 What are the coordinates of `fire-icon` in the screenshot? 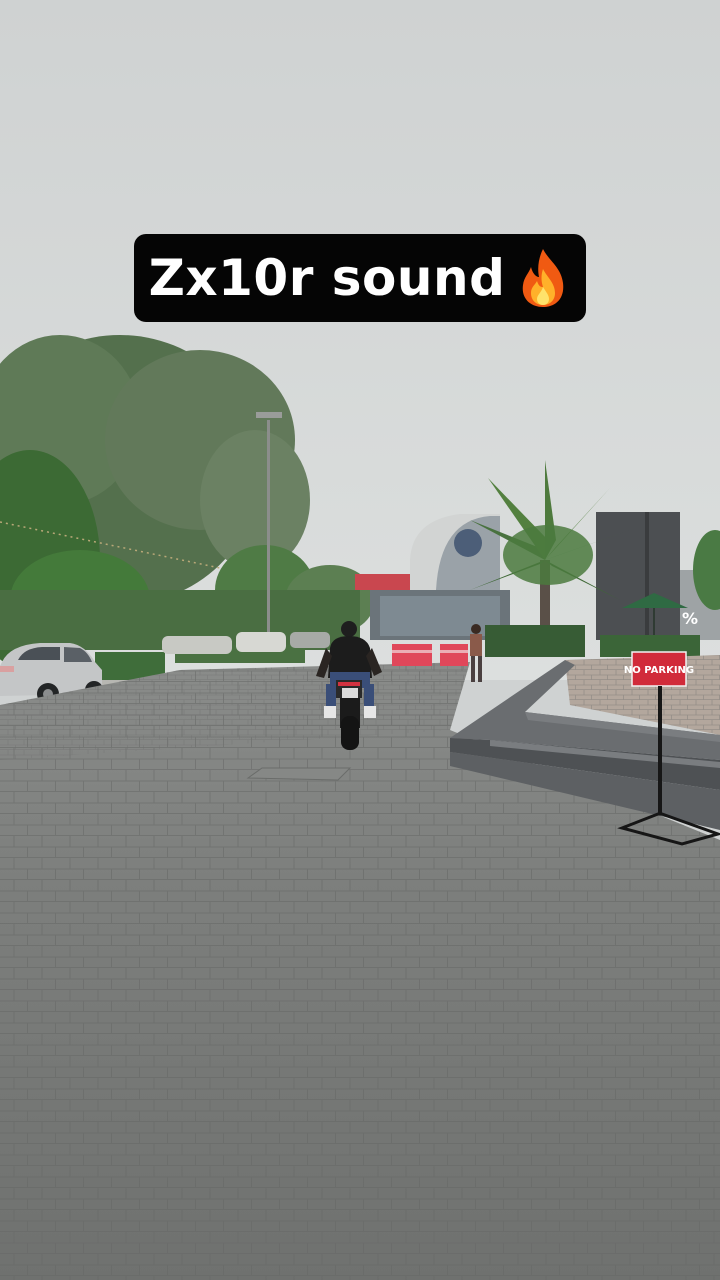 It's located at (543, 278).